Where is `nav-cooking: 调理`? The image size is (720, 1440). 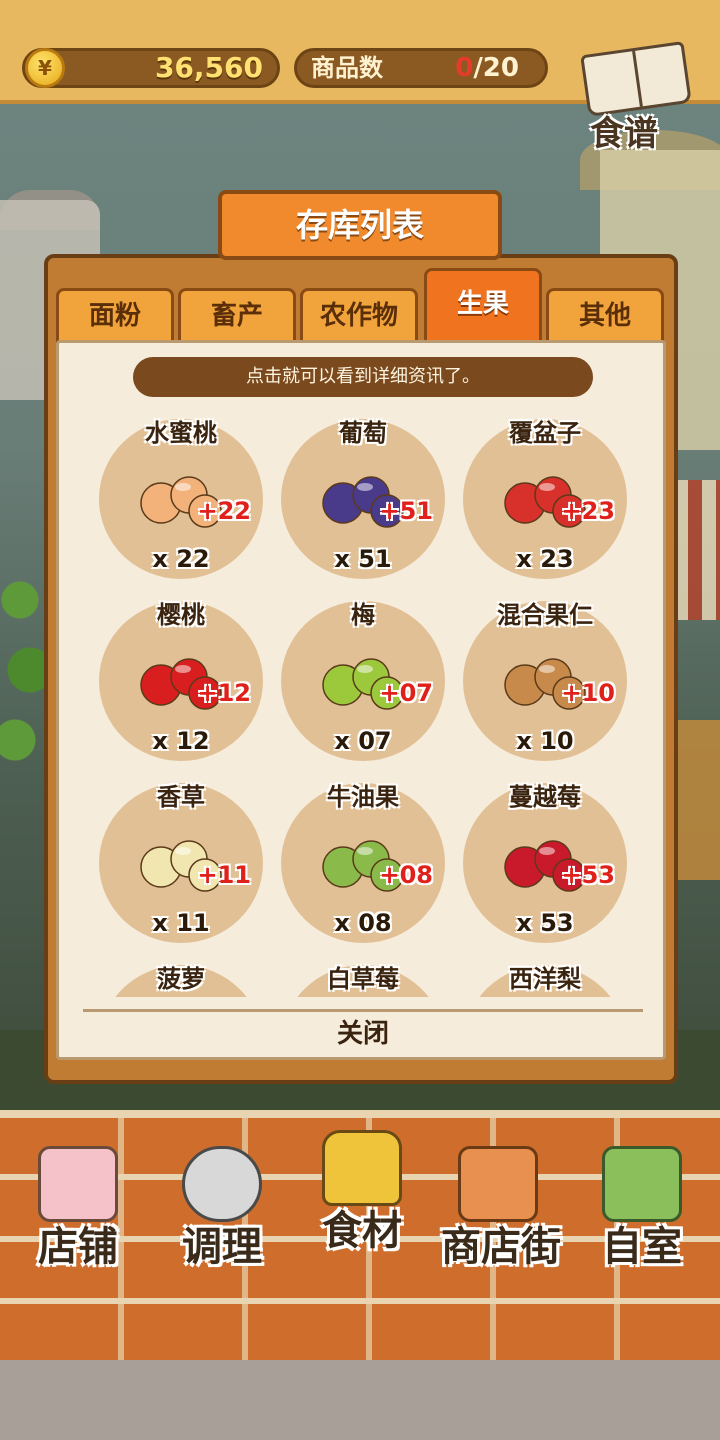
nav-cooking: 调理 is located at coordinates (222, 1211).